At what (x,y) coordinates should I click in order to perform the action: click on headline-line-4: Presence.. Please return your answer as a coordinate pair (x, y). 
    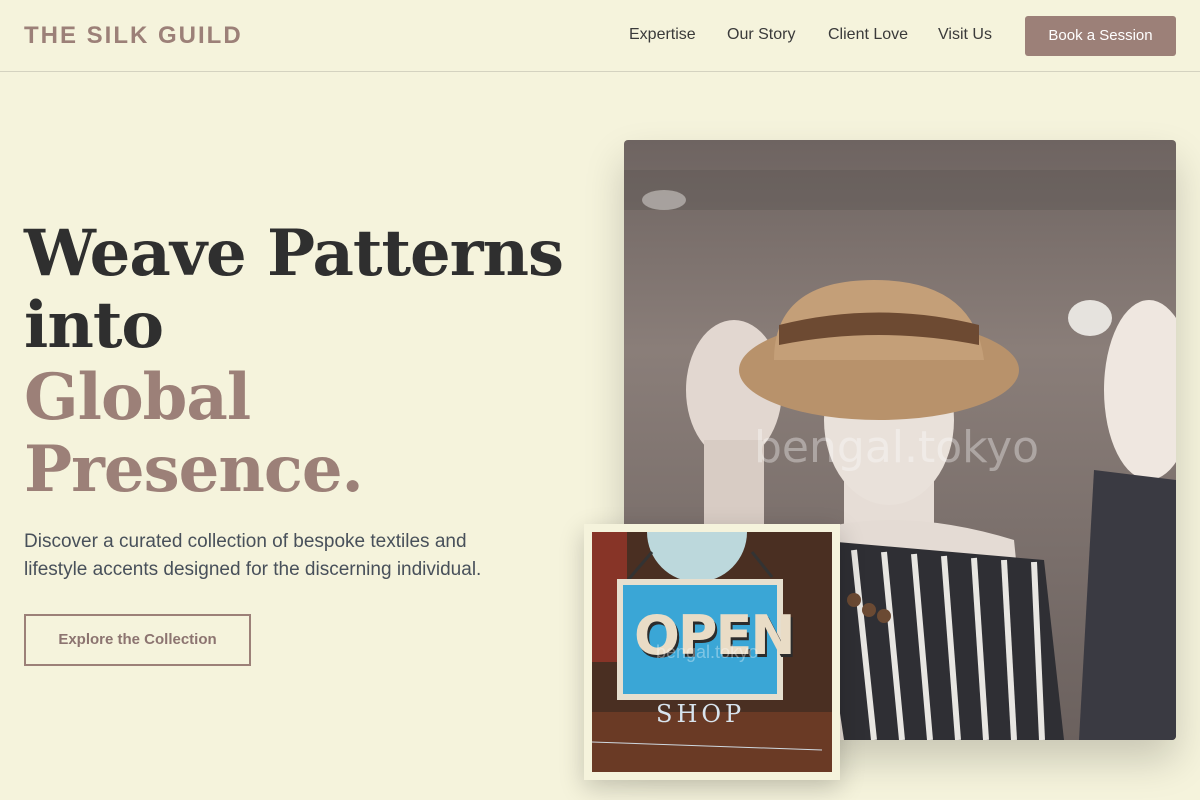
    Looking at the image, I should click on (194, 469).